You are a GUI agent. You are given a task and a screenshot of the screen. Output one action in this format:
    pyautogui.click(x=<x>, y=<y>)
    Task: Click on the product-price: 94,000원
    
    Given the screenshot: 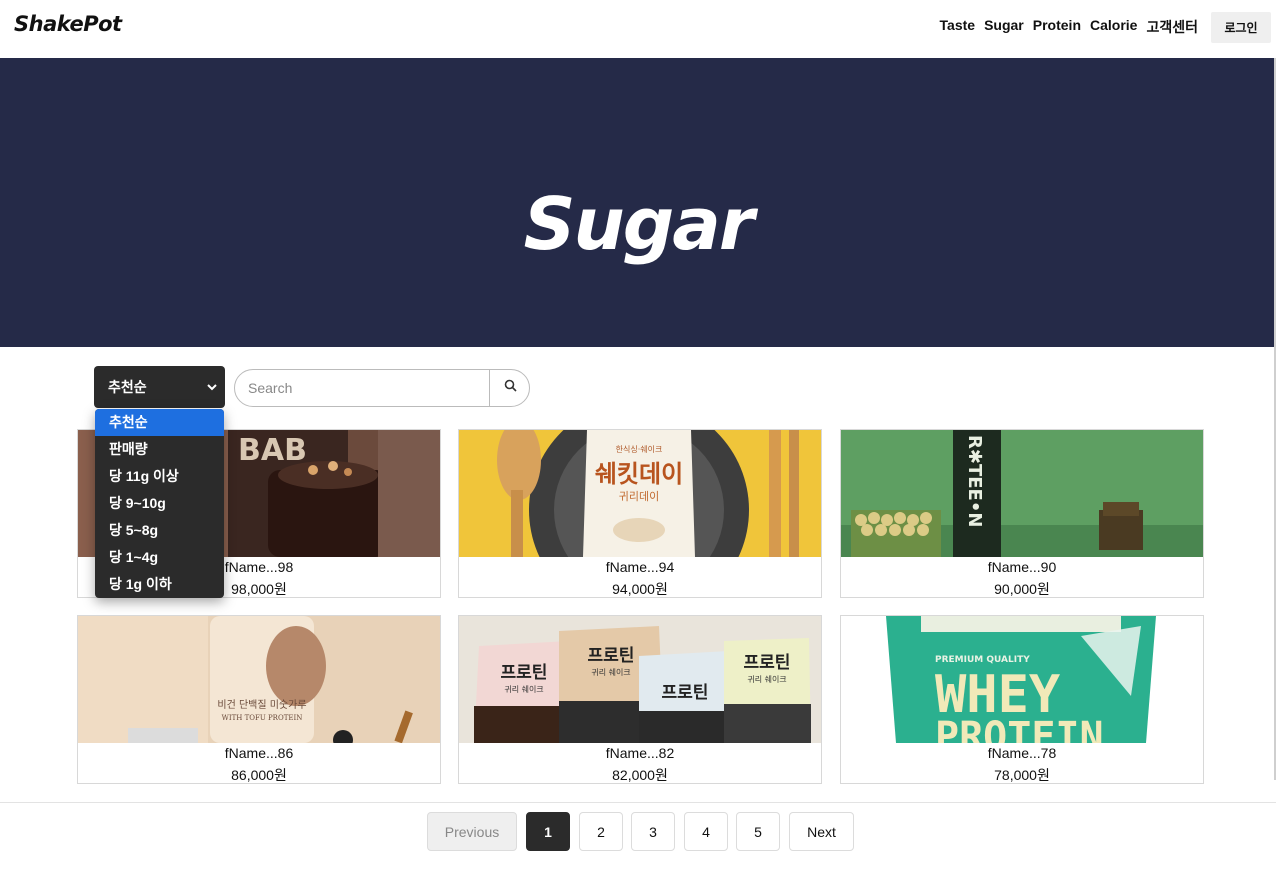 What is the action you would take?
    pyautogui.click(x=640, y=589)
    